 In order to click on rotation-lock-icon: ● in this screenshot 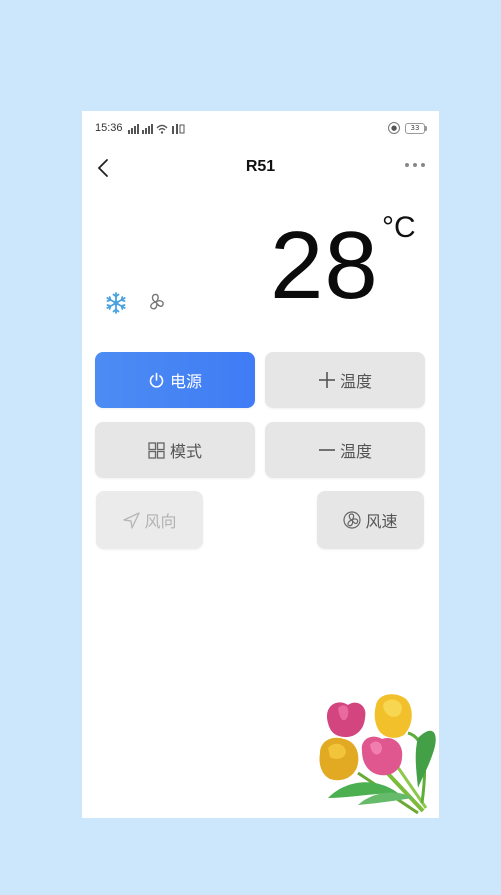, I will do `click(394, 128)`.